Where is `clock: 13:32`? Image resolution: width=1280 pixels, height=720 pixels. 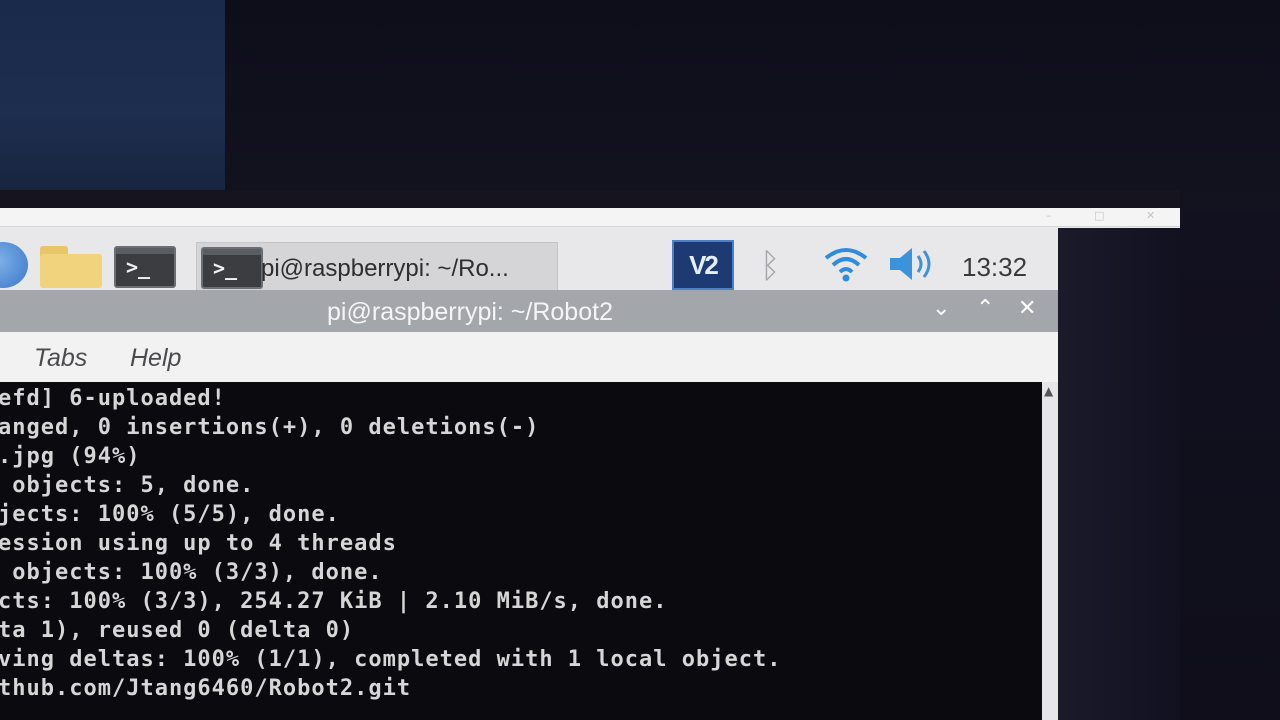
clock: 13:32 is located at coordinates (994, 267).